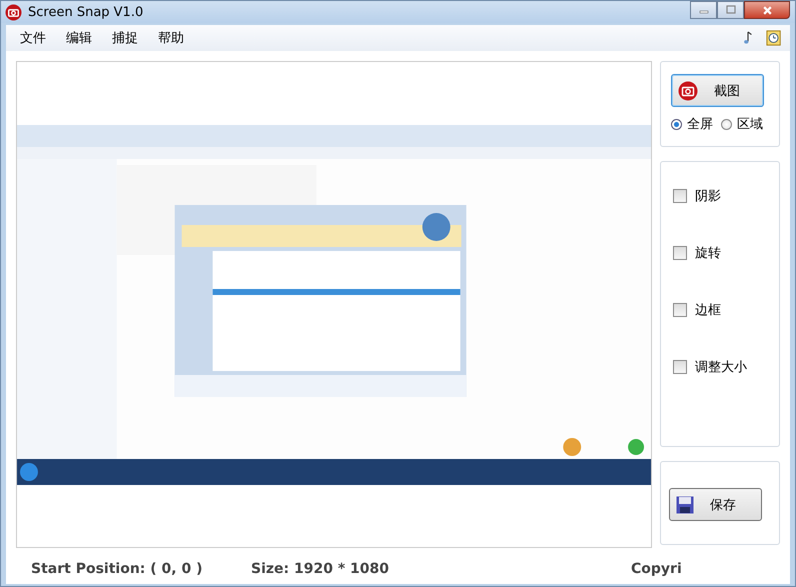 The width and height of the screenshot is (796, 587). Describe the element at coordinates (173, 38) in the screenshot. I see `menu-item: 帮助` at that location.